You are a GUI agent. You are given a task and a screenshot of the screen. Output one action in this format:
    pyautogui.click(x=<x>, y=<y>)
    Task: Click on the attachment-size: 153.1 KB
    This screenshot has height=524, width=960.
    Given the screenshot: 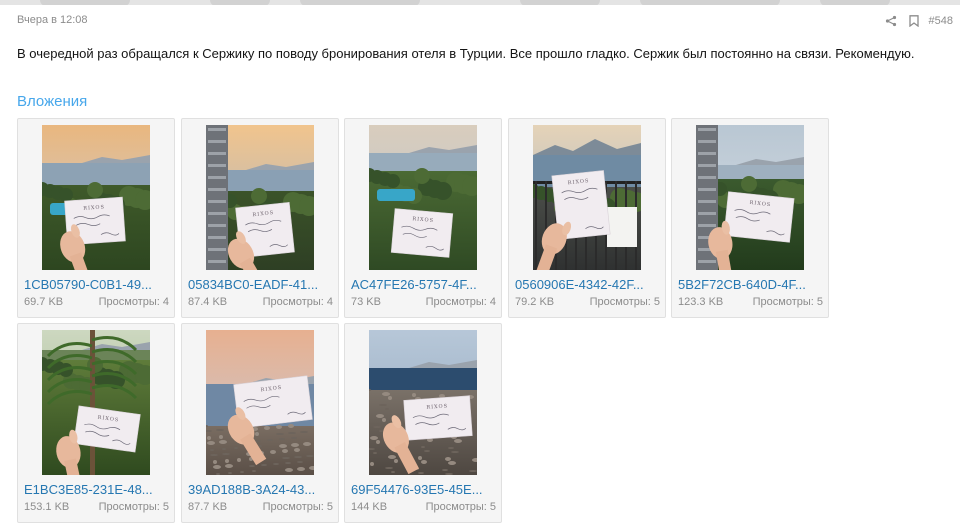 What is the action you would take?
    pyautogui.click(x=47, y=507)
    